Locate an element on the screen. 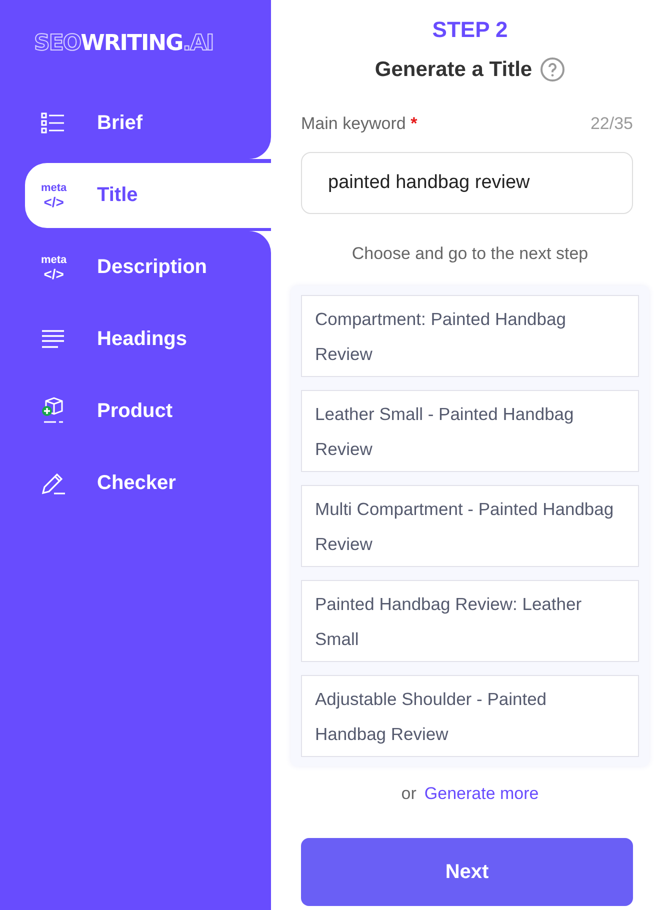 This screenshot has height=910, width=665. help-icon is located at coordinates (553, 69).